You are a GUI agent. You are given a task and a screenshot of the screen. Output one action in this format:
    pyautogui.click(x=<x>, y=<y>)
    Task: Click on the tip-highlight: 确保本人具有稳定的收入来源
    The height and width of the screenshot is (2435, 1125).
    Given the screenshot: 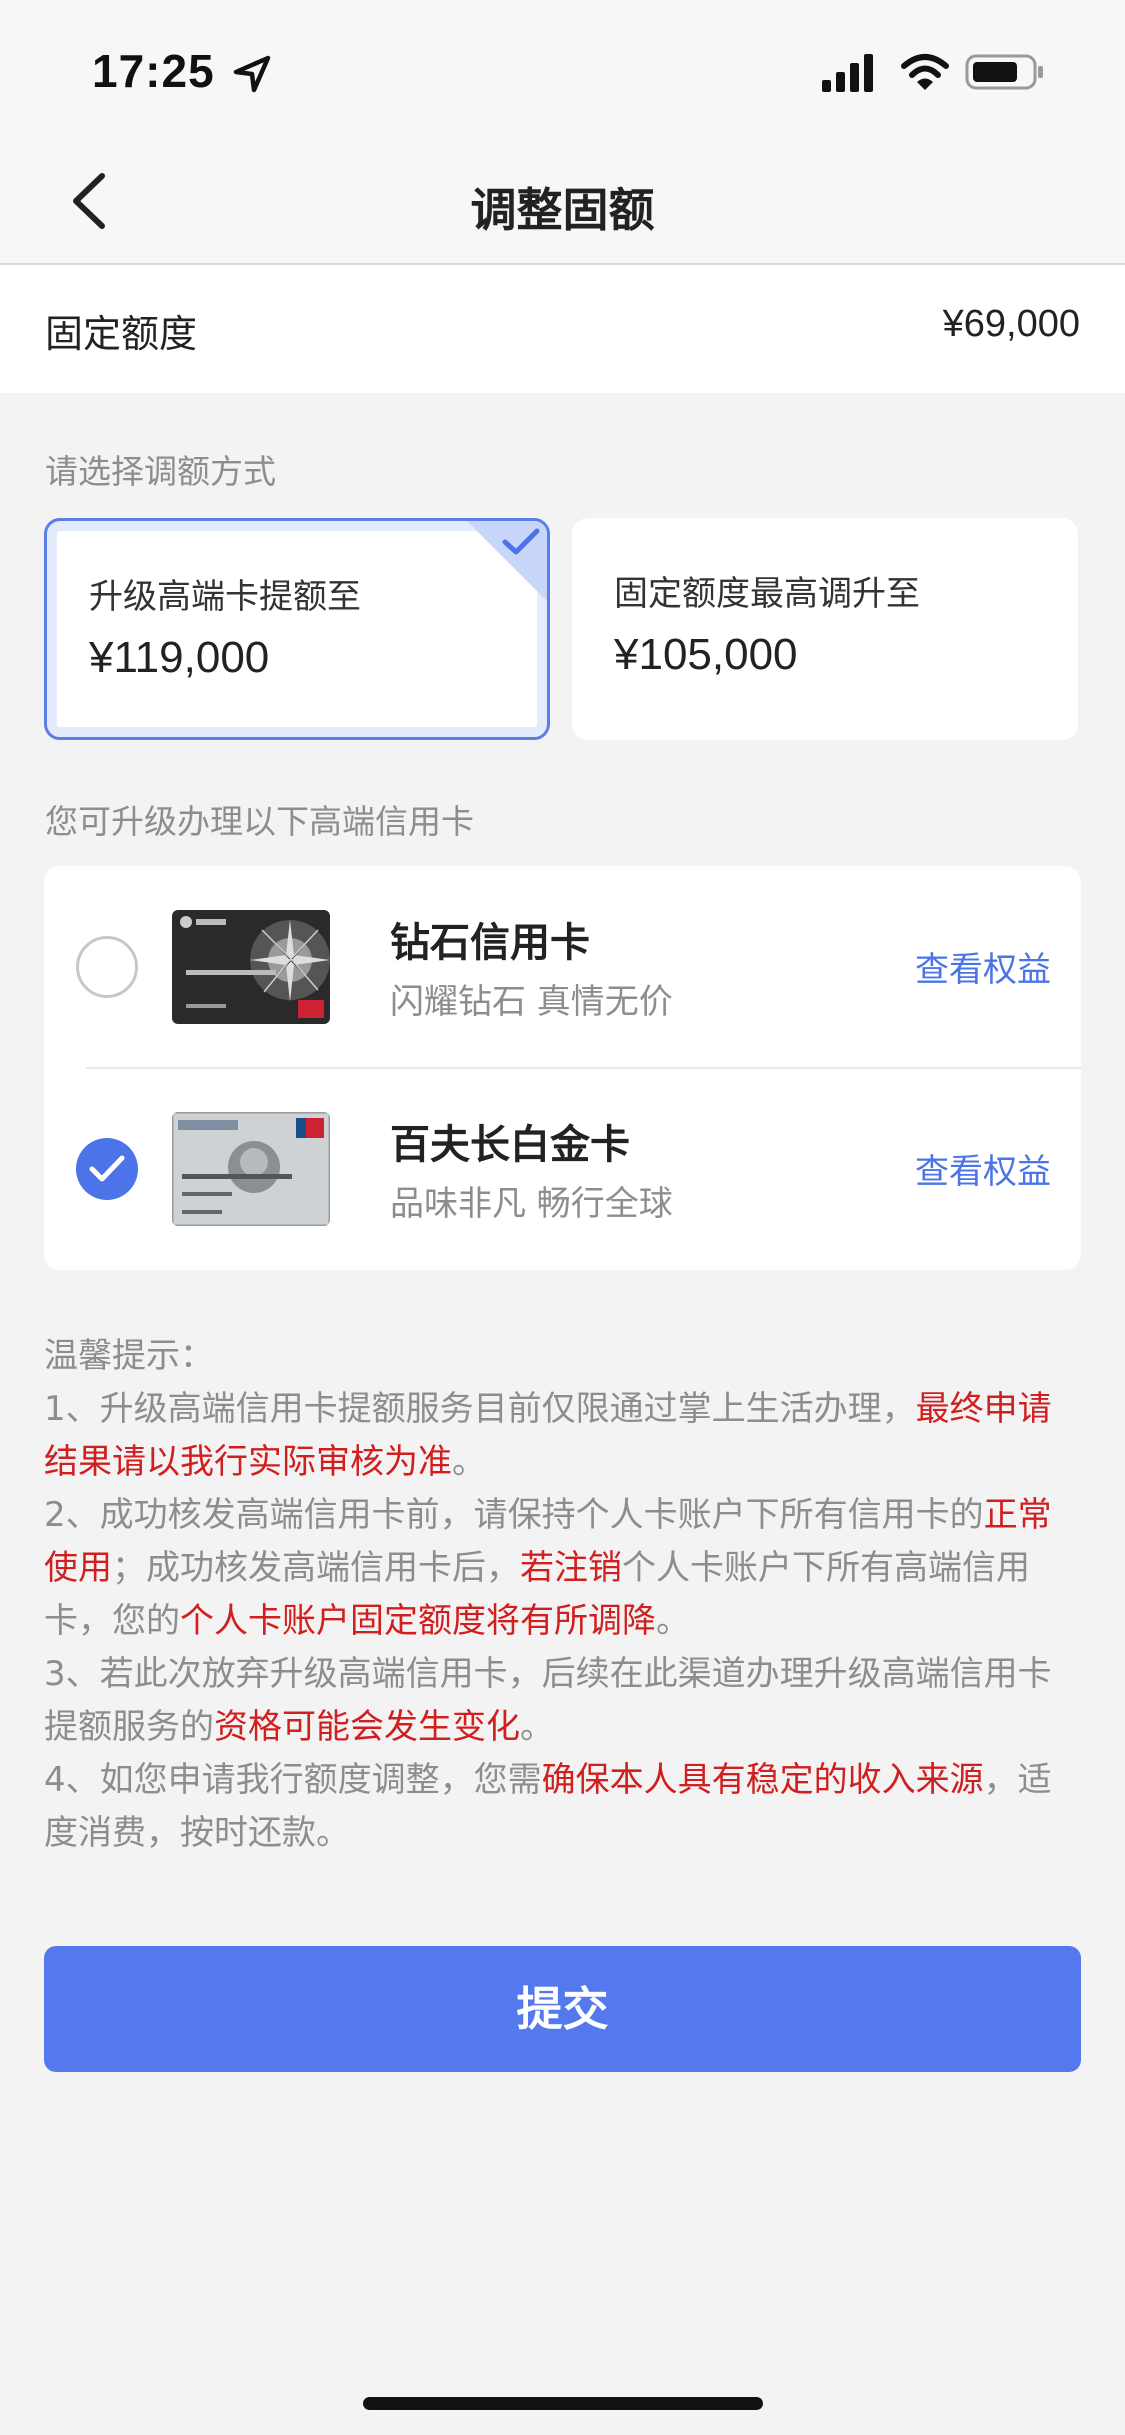 What is the action you would take?
    pyautogui.click(x=762, y=1780)
    